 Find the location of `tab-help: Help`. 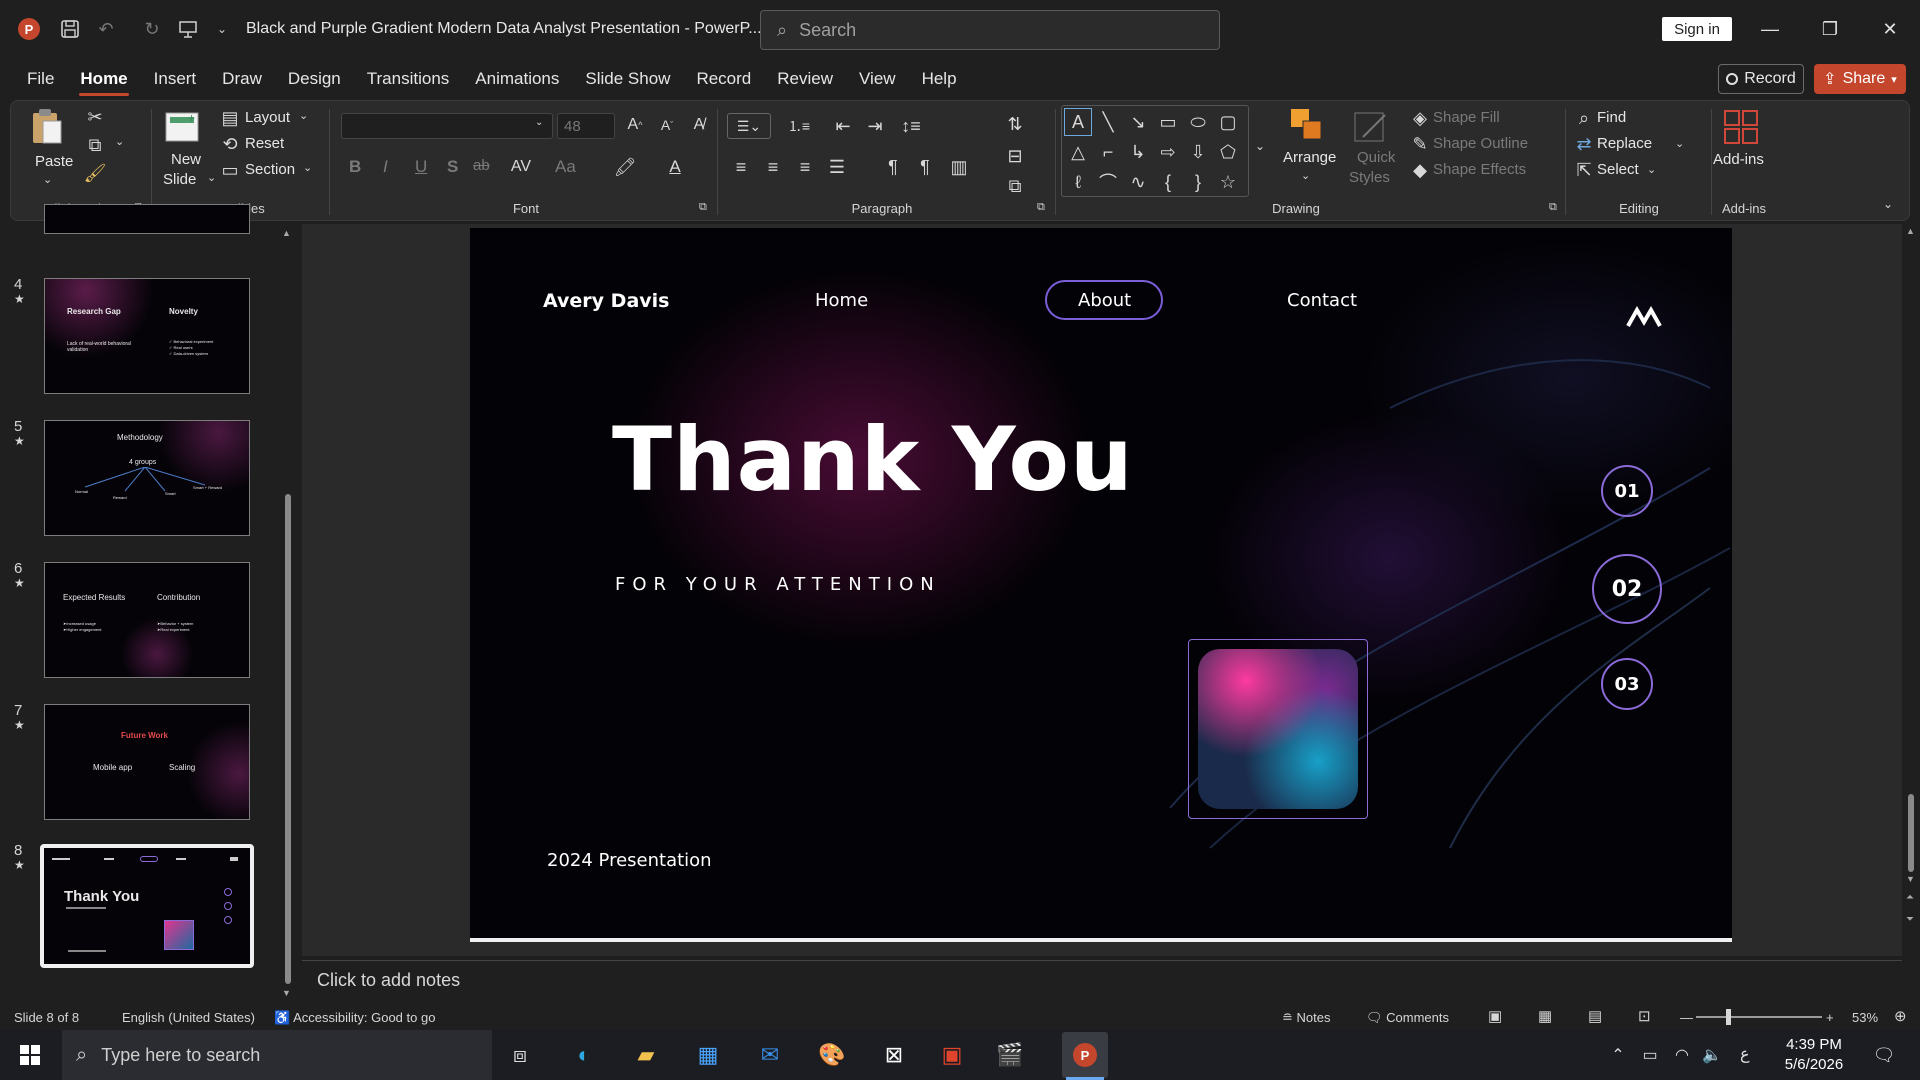

tab-help: Help is located at coordinates (939, 79).